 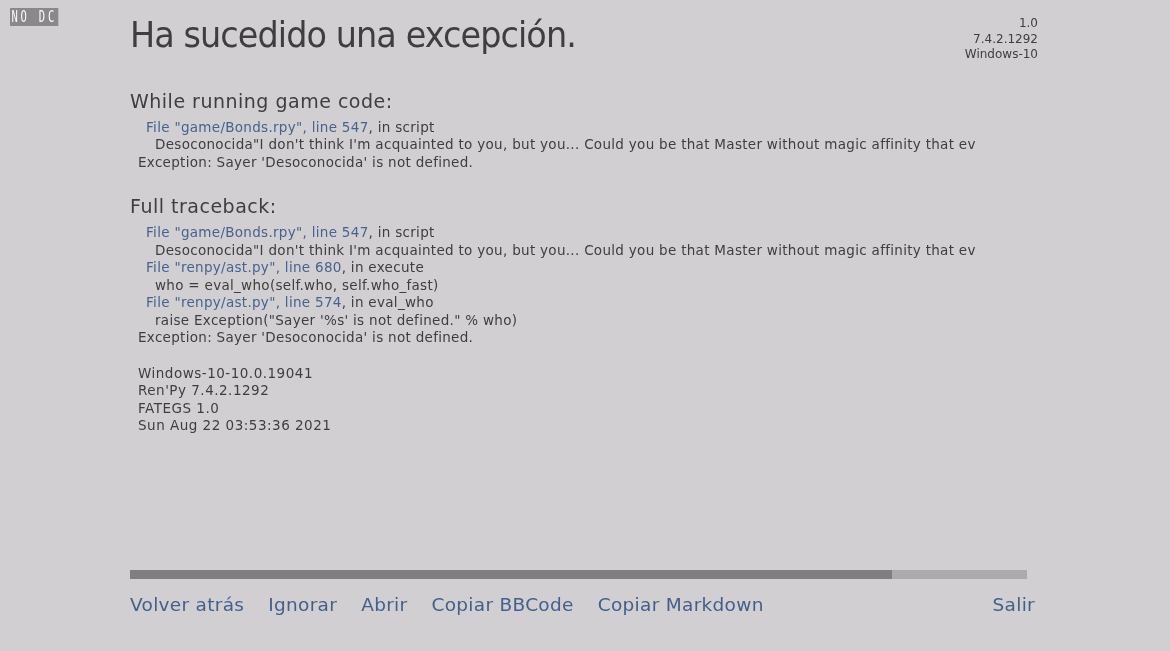 What do you see at coordinates (387, 302) in the screenshot?
I see `trace-text: , in eval_who` at bounding box center [387, 302].